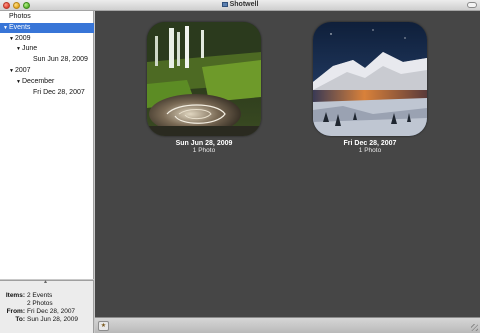 The width and height of the screenshot is (480, 333). Describe the element at coordinates (47, 28) in the screenshot. I see `sidebar-item-events: ▼Events` at that location.